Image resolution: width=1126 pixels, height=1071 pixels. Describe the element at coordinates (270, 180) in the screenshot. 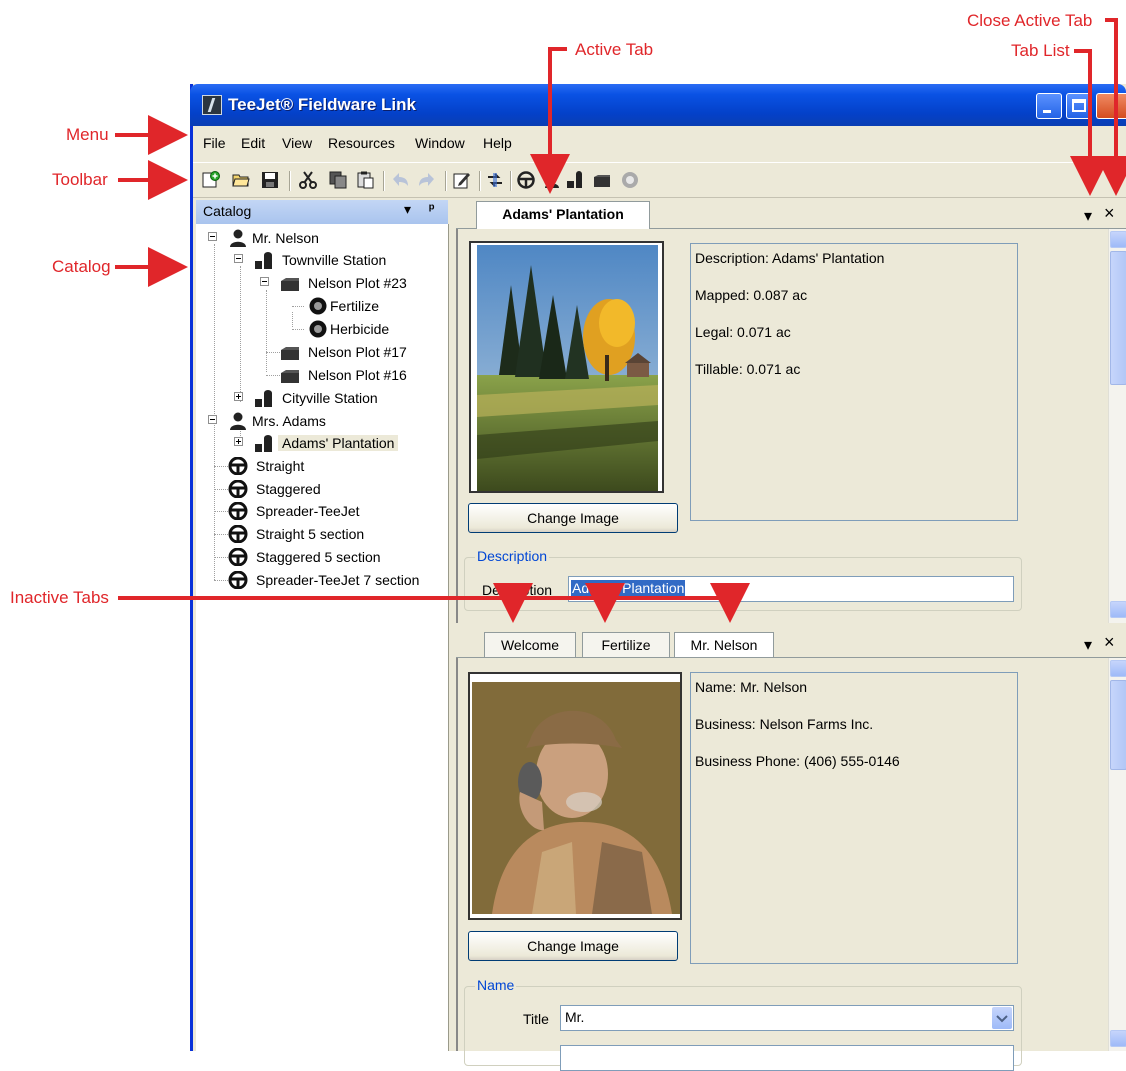

I see `save-icon` at that location.